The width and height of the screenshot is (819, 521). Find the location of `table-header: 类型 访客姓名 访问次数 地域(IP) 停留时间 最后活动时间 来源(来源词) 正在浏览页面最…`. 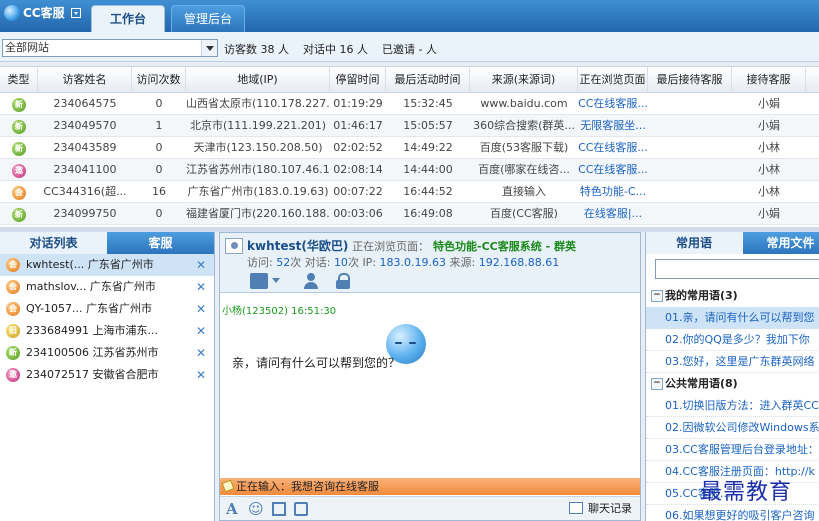

table-header: 类型 访客姓名 访问次数 地域(IP) 停留时间 最后活动时间 来源(来源词) 正在浏览页面最… is located at coordinates (409, 80).